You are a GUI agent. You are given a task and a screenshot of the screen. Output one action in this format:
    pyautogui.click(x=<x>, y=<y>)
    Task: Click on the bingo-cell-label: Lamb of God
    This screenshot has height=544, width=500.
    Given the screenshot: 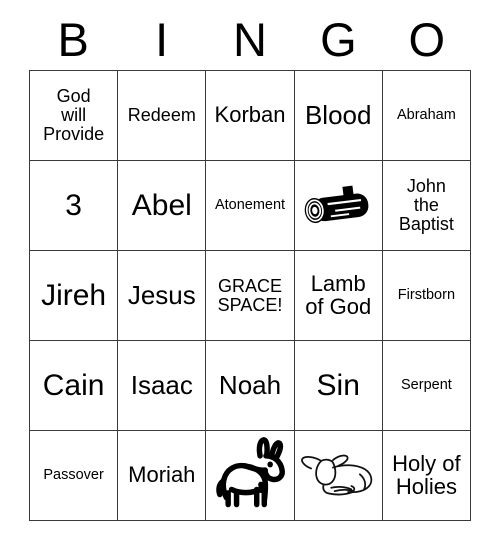 What is the action you would take?
    pyautogui.click(x=338, y=294)
    